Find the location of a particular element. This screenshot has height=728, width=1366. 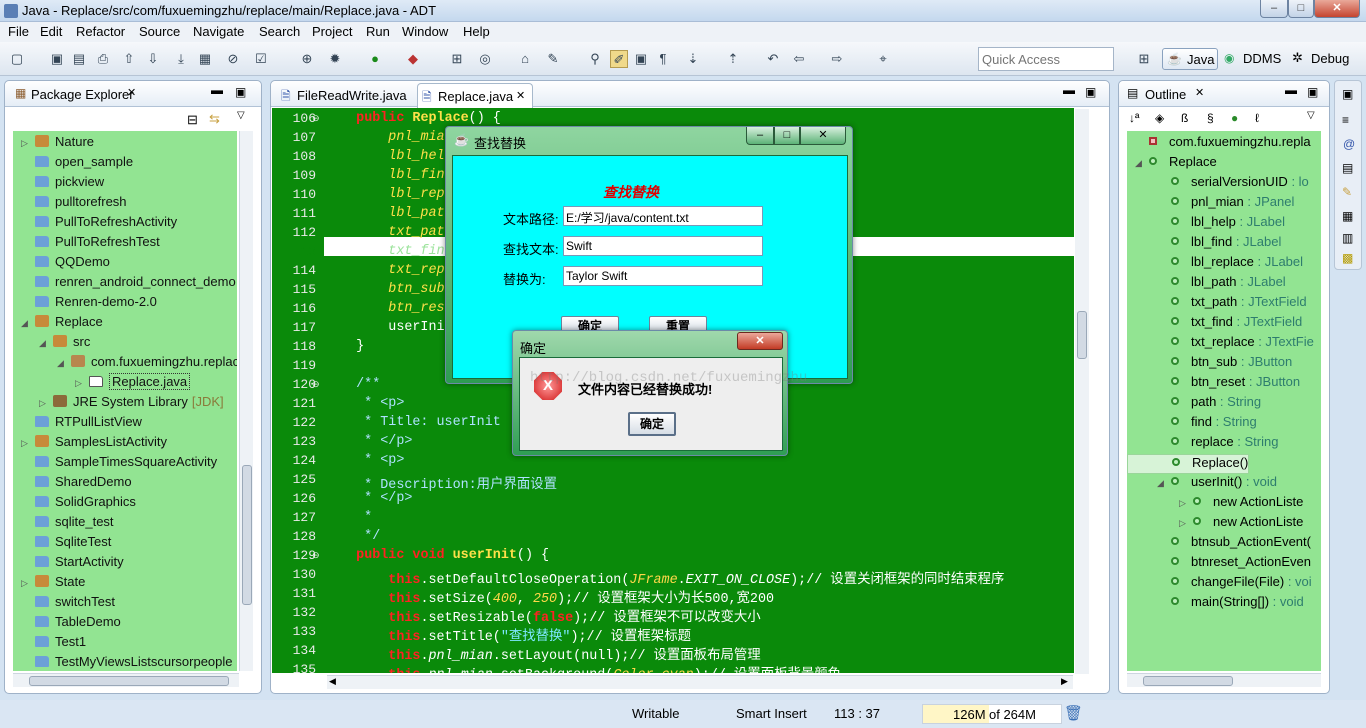

mark-occurrences-icon: ✐ is located at coordinates (619, 59).